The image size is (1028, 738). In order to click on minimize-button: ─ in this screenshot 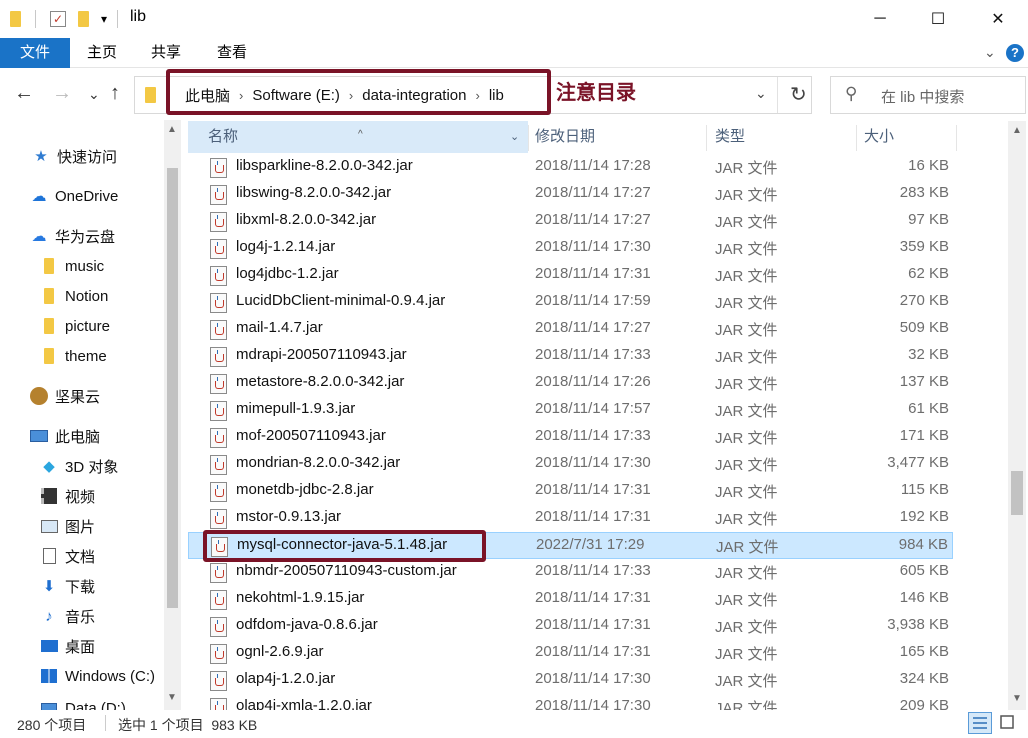, I will do `click(880, 19)`.